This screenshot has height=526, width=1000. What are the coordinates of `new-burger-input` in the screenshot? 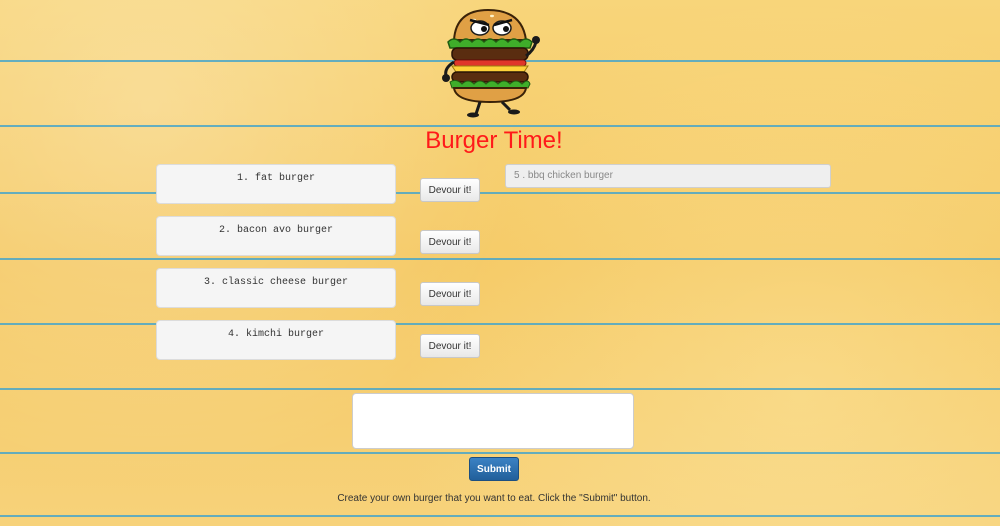 It's located at (493, 421).